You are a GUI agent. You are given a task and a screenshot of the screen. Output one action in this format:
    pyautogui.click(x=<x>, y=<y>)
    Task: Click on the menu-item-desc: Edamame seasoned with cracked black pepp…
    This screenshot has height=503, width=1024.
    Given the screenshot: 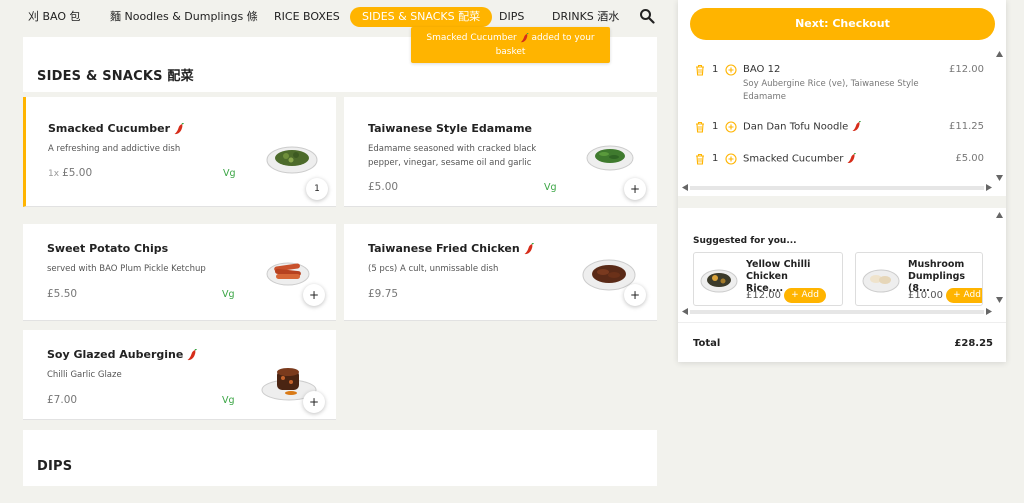 What is the action you would take?
    pyautogui.click(x=452, y=156)
    